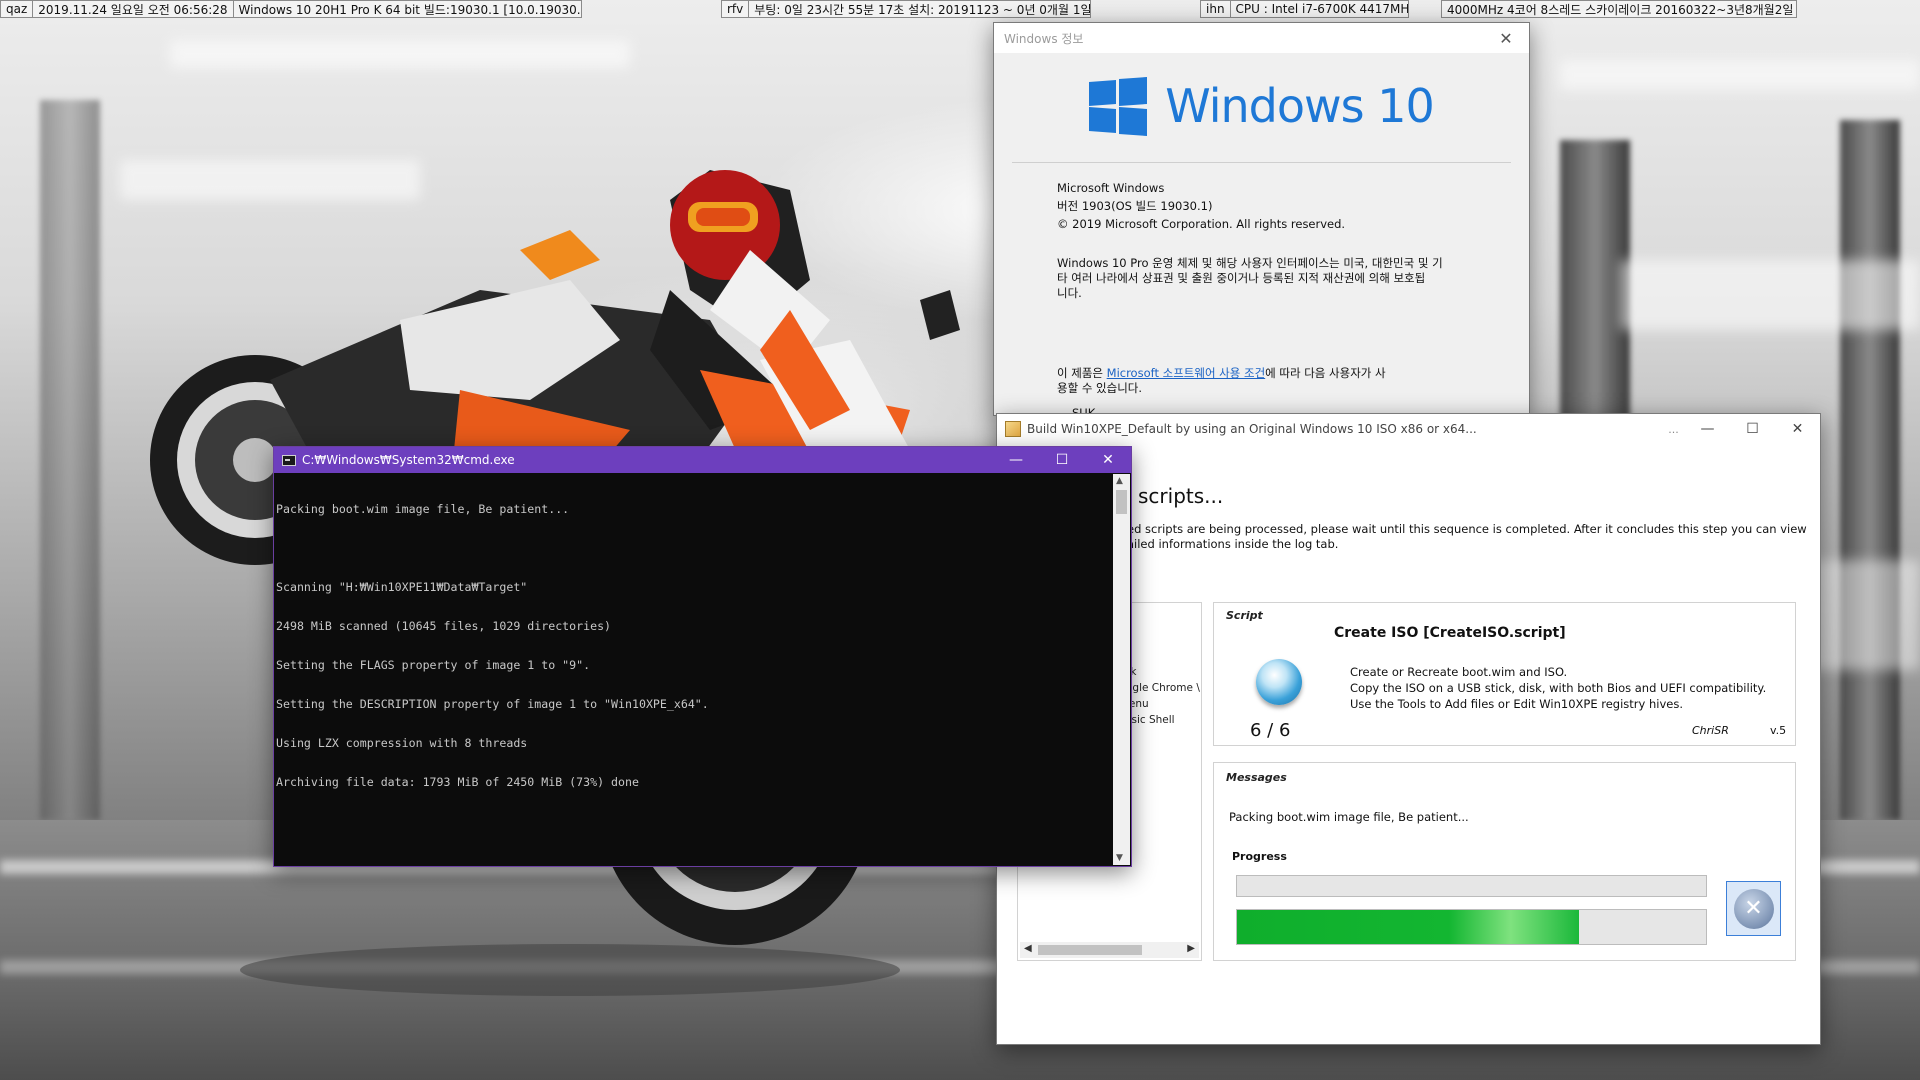  Describe the element at coordinates (1408, 927) in the screenshot. I see `progress-bar-fill` at that location.